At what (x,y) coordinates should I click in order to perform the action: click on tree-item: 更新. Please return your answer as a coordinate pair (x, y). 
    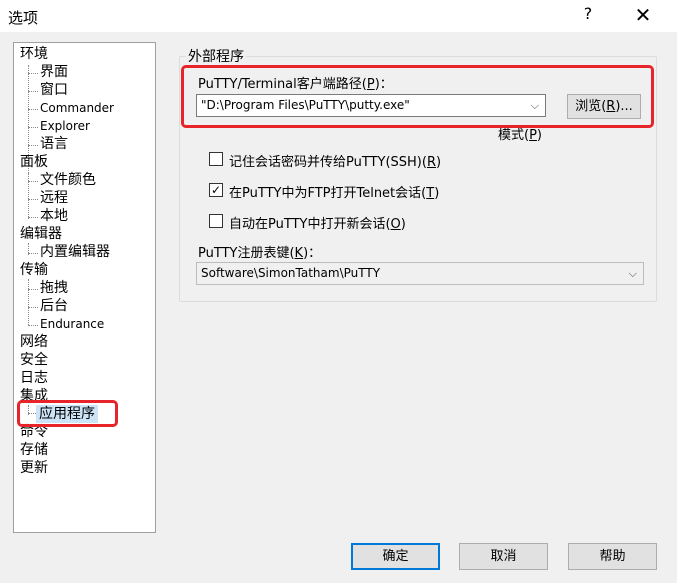
    Looking at the image, I should click on (34, 468).